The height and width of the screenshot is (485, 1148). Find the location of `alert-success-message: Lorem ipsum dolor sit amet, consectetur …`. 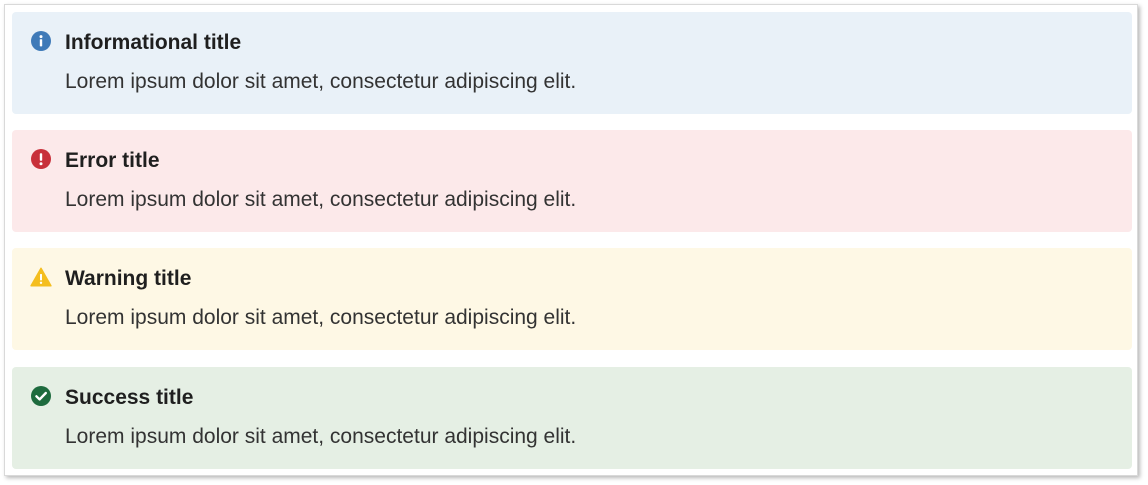

alert-success-message: Lorem ipsum dolor sit amet, consectetur … is located at coordinates (321, 436).